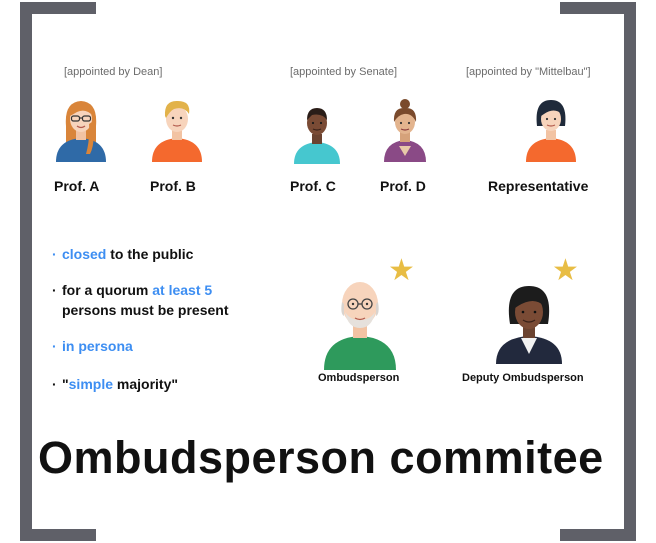  Describe the element at coordinates (113, 72) in the screenshot. I see `group-label-dean: [appointed by Dean]` at that location.